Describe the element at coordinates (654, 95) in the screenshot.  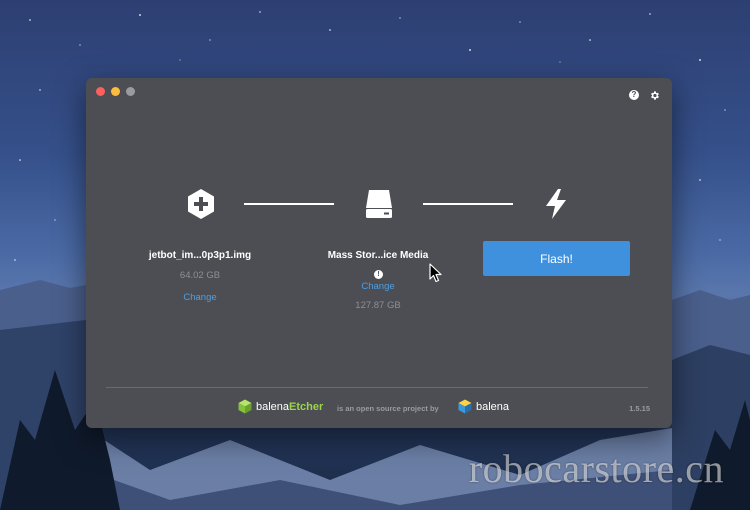
I see `gear-icon` at that location.